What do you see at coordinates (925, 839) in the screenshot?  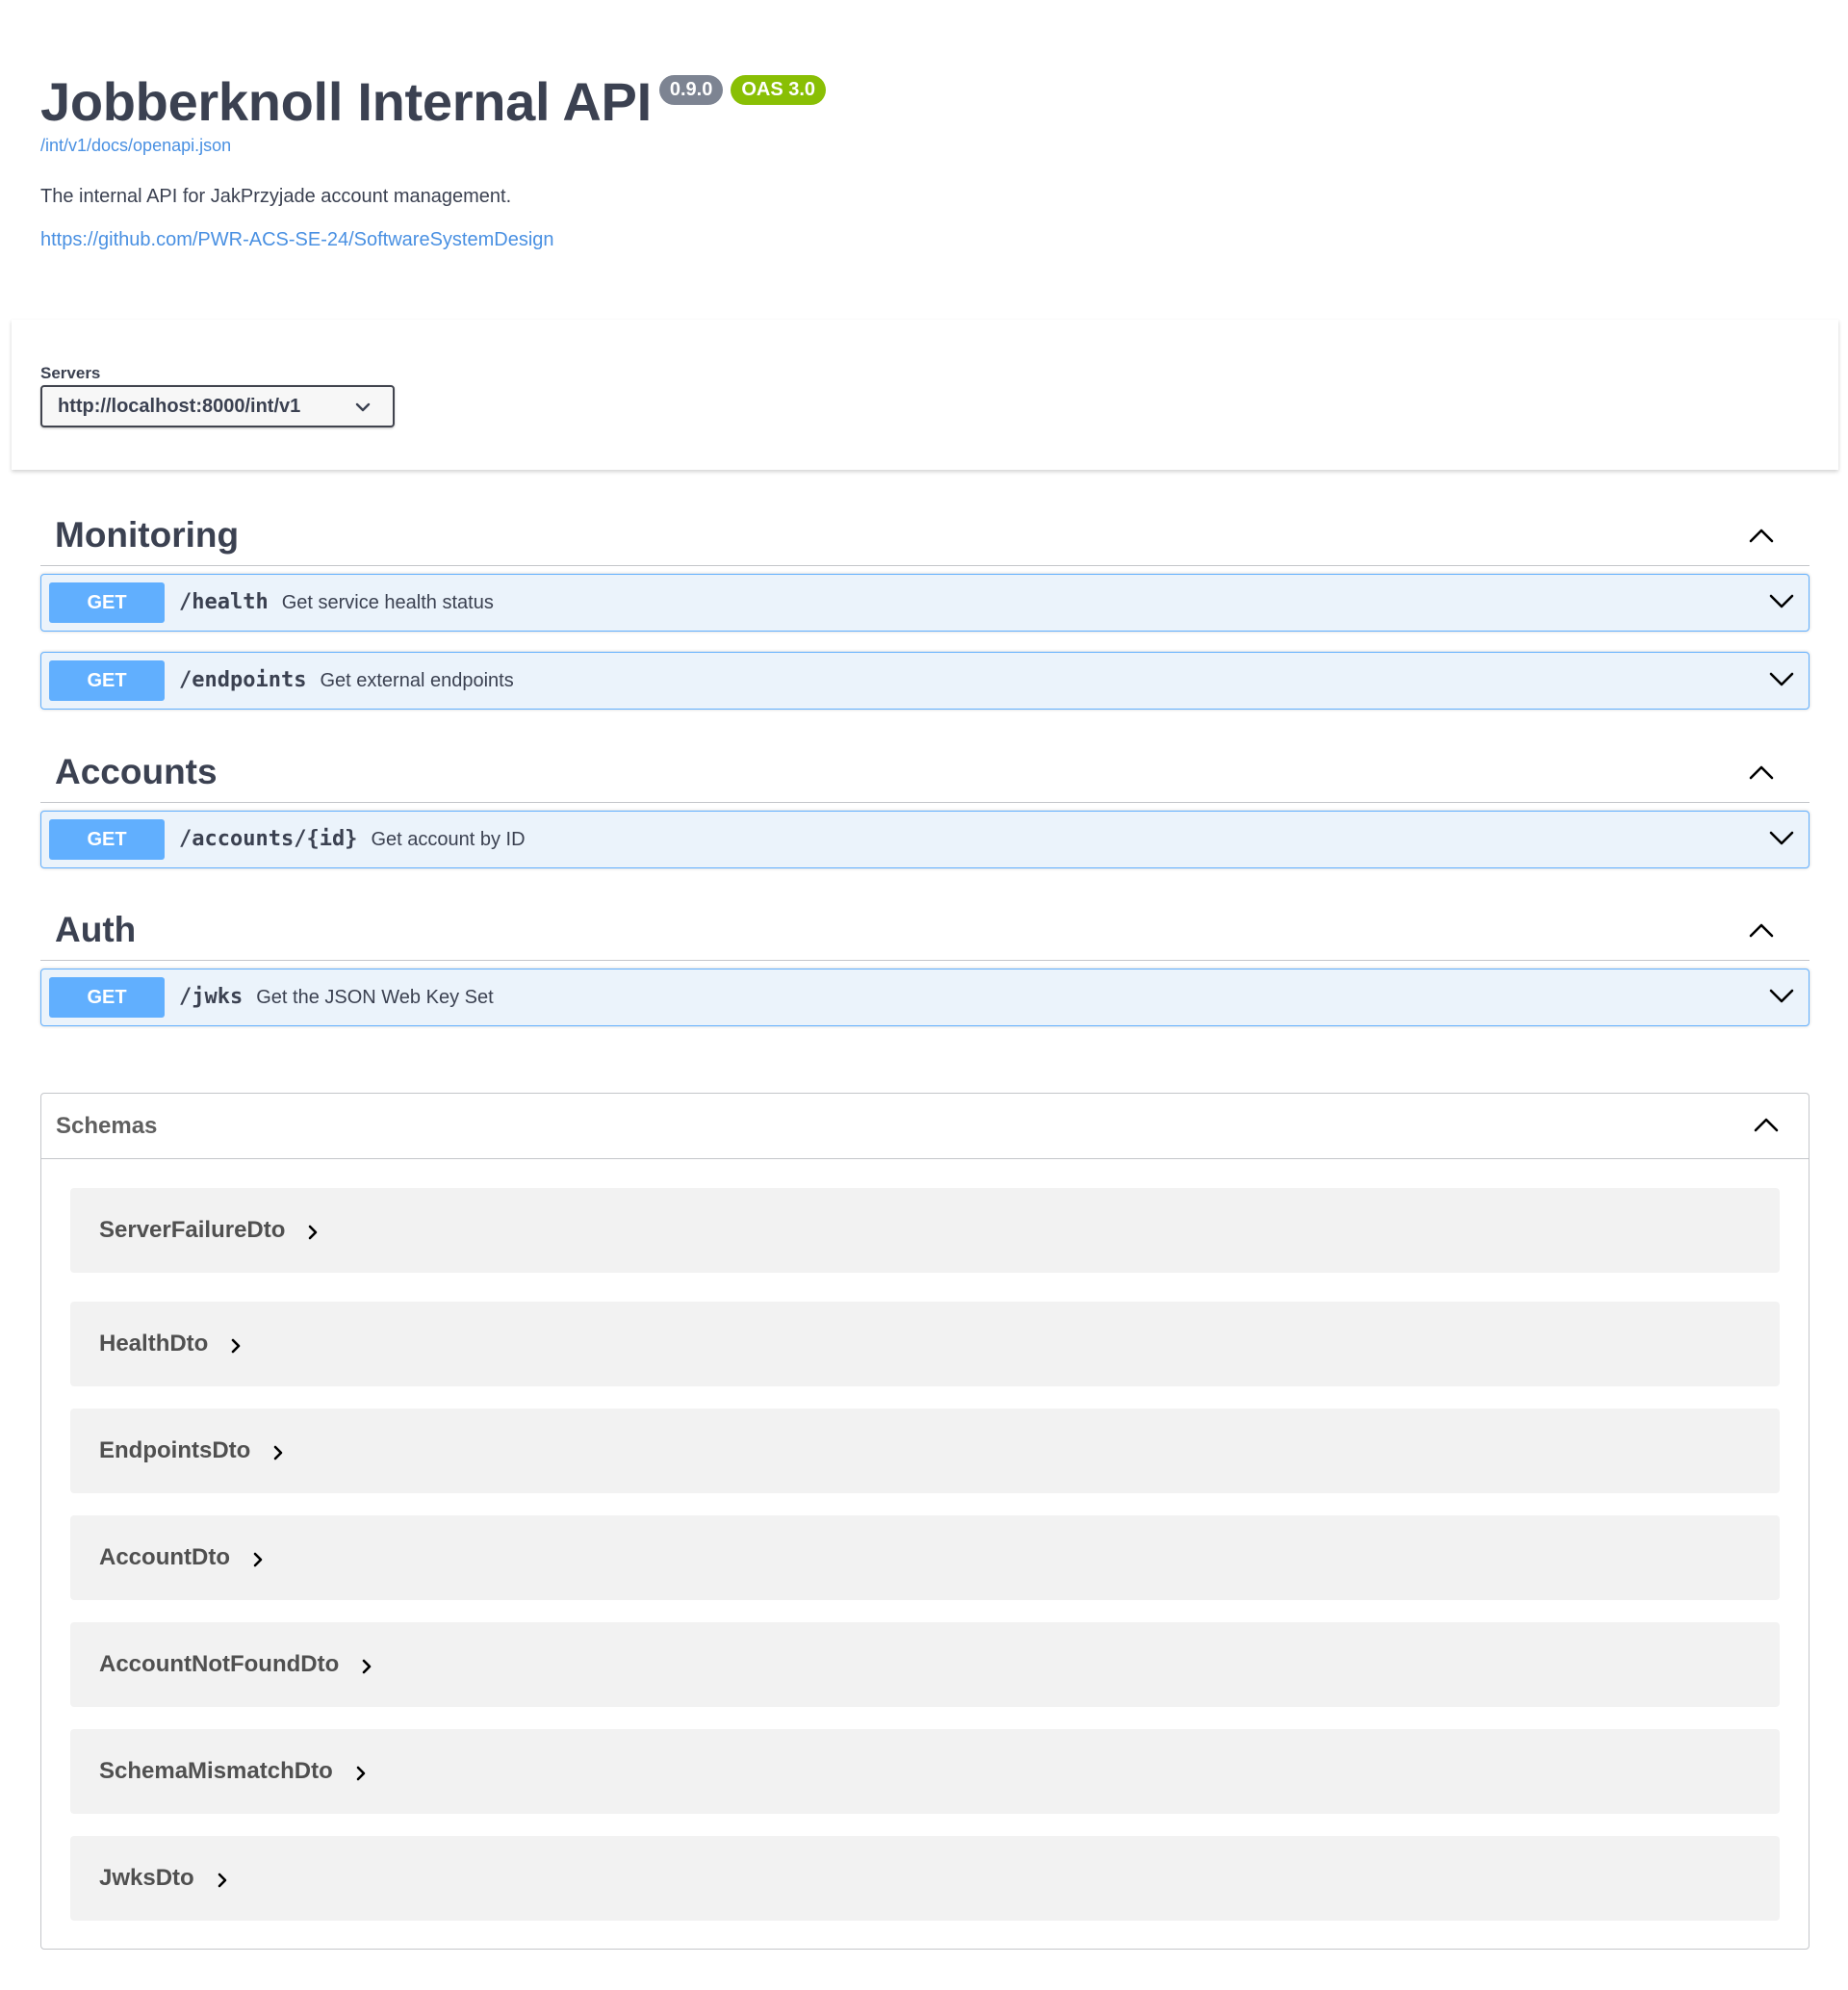 I see `operation-get-account-by-id: GET /accounts/{id} Get account by ID` at bounding box center [925, 839].